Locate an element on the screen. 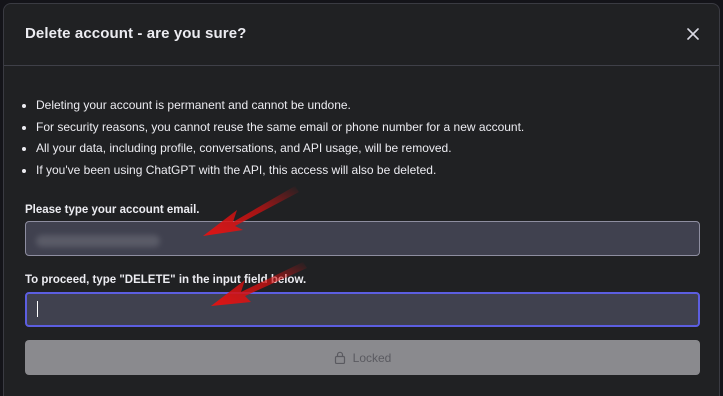 The height and width of the screenshot is (396, 723). text-caret is located at coordinates (37, 309).